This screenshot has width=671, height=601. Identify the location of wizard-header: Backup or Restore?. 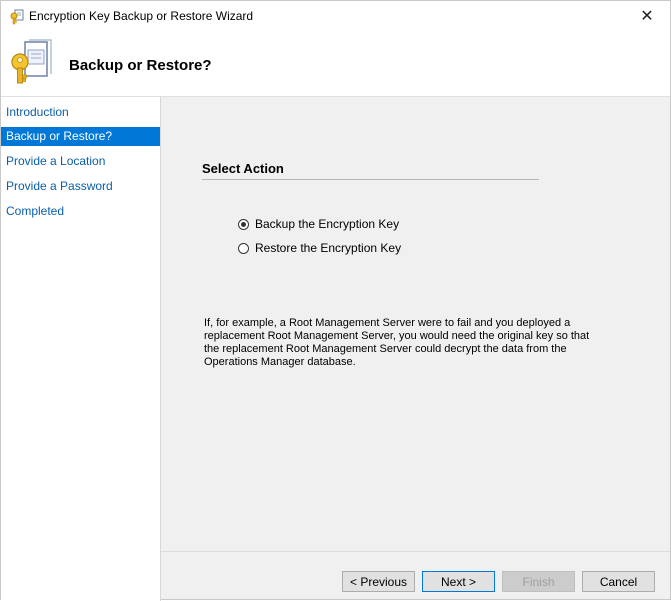
(335, 64).